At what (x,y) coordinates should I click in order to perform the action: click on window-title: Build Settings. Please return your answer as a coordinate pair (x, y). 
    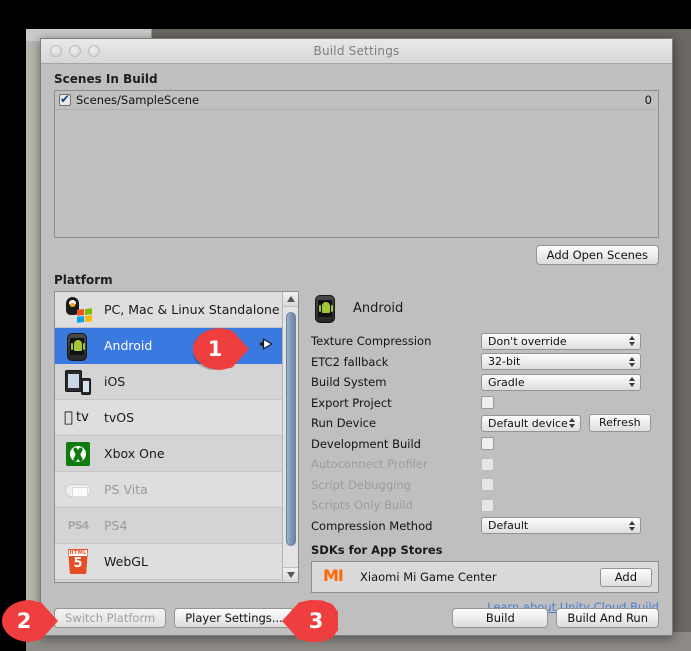
    Looking at the image, I should click on (356, 51).